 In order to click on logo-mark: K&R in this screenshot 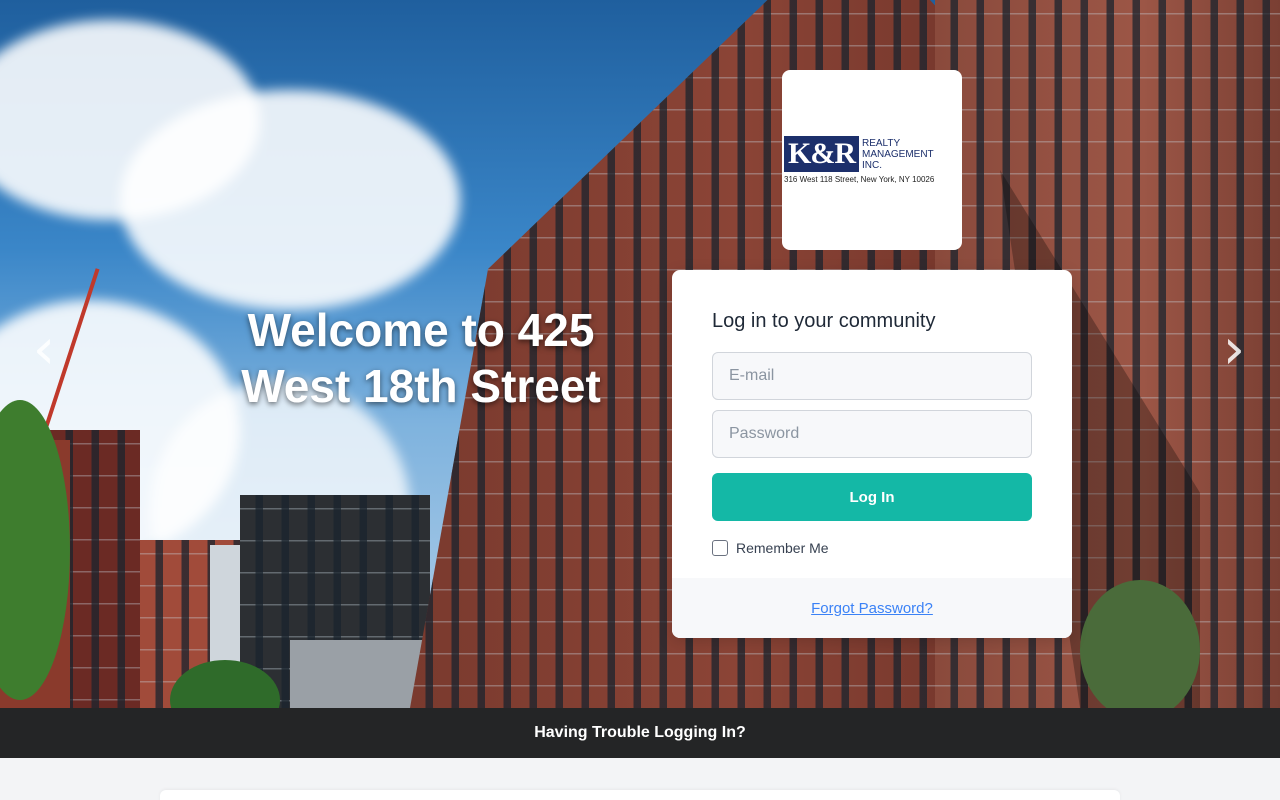, I will do `click(821, 154)`.